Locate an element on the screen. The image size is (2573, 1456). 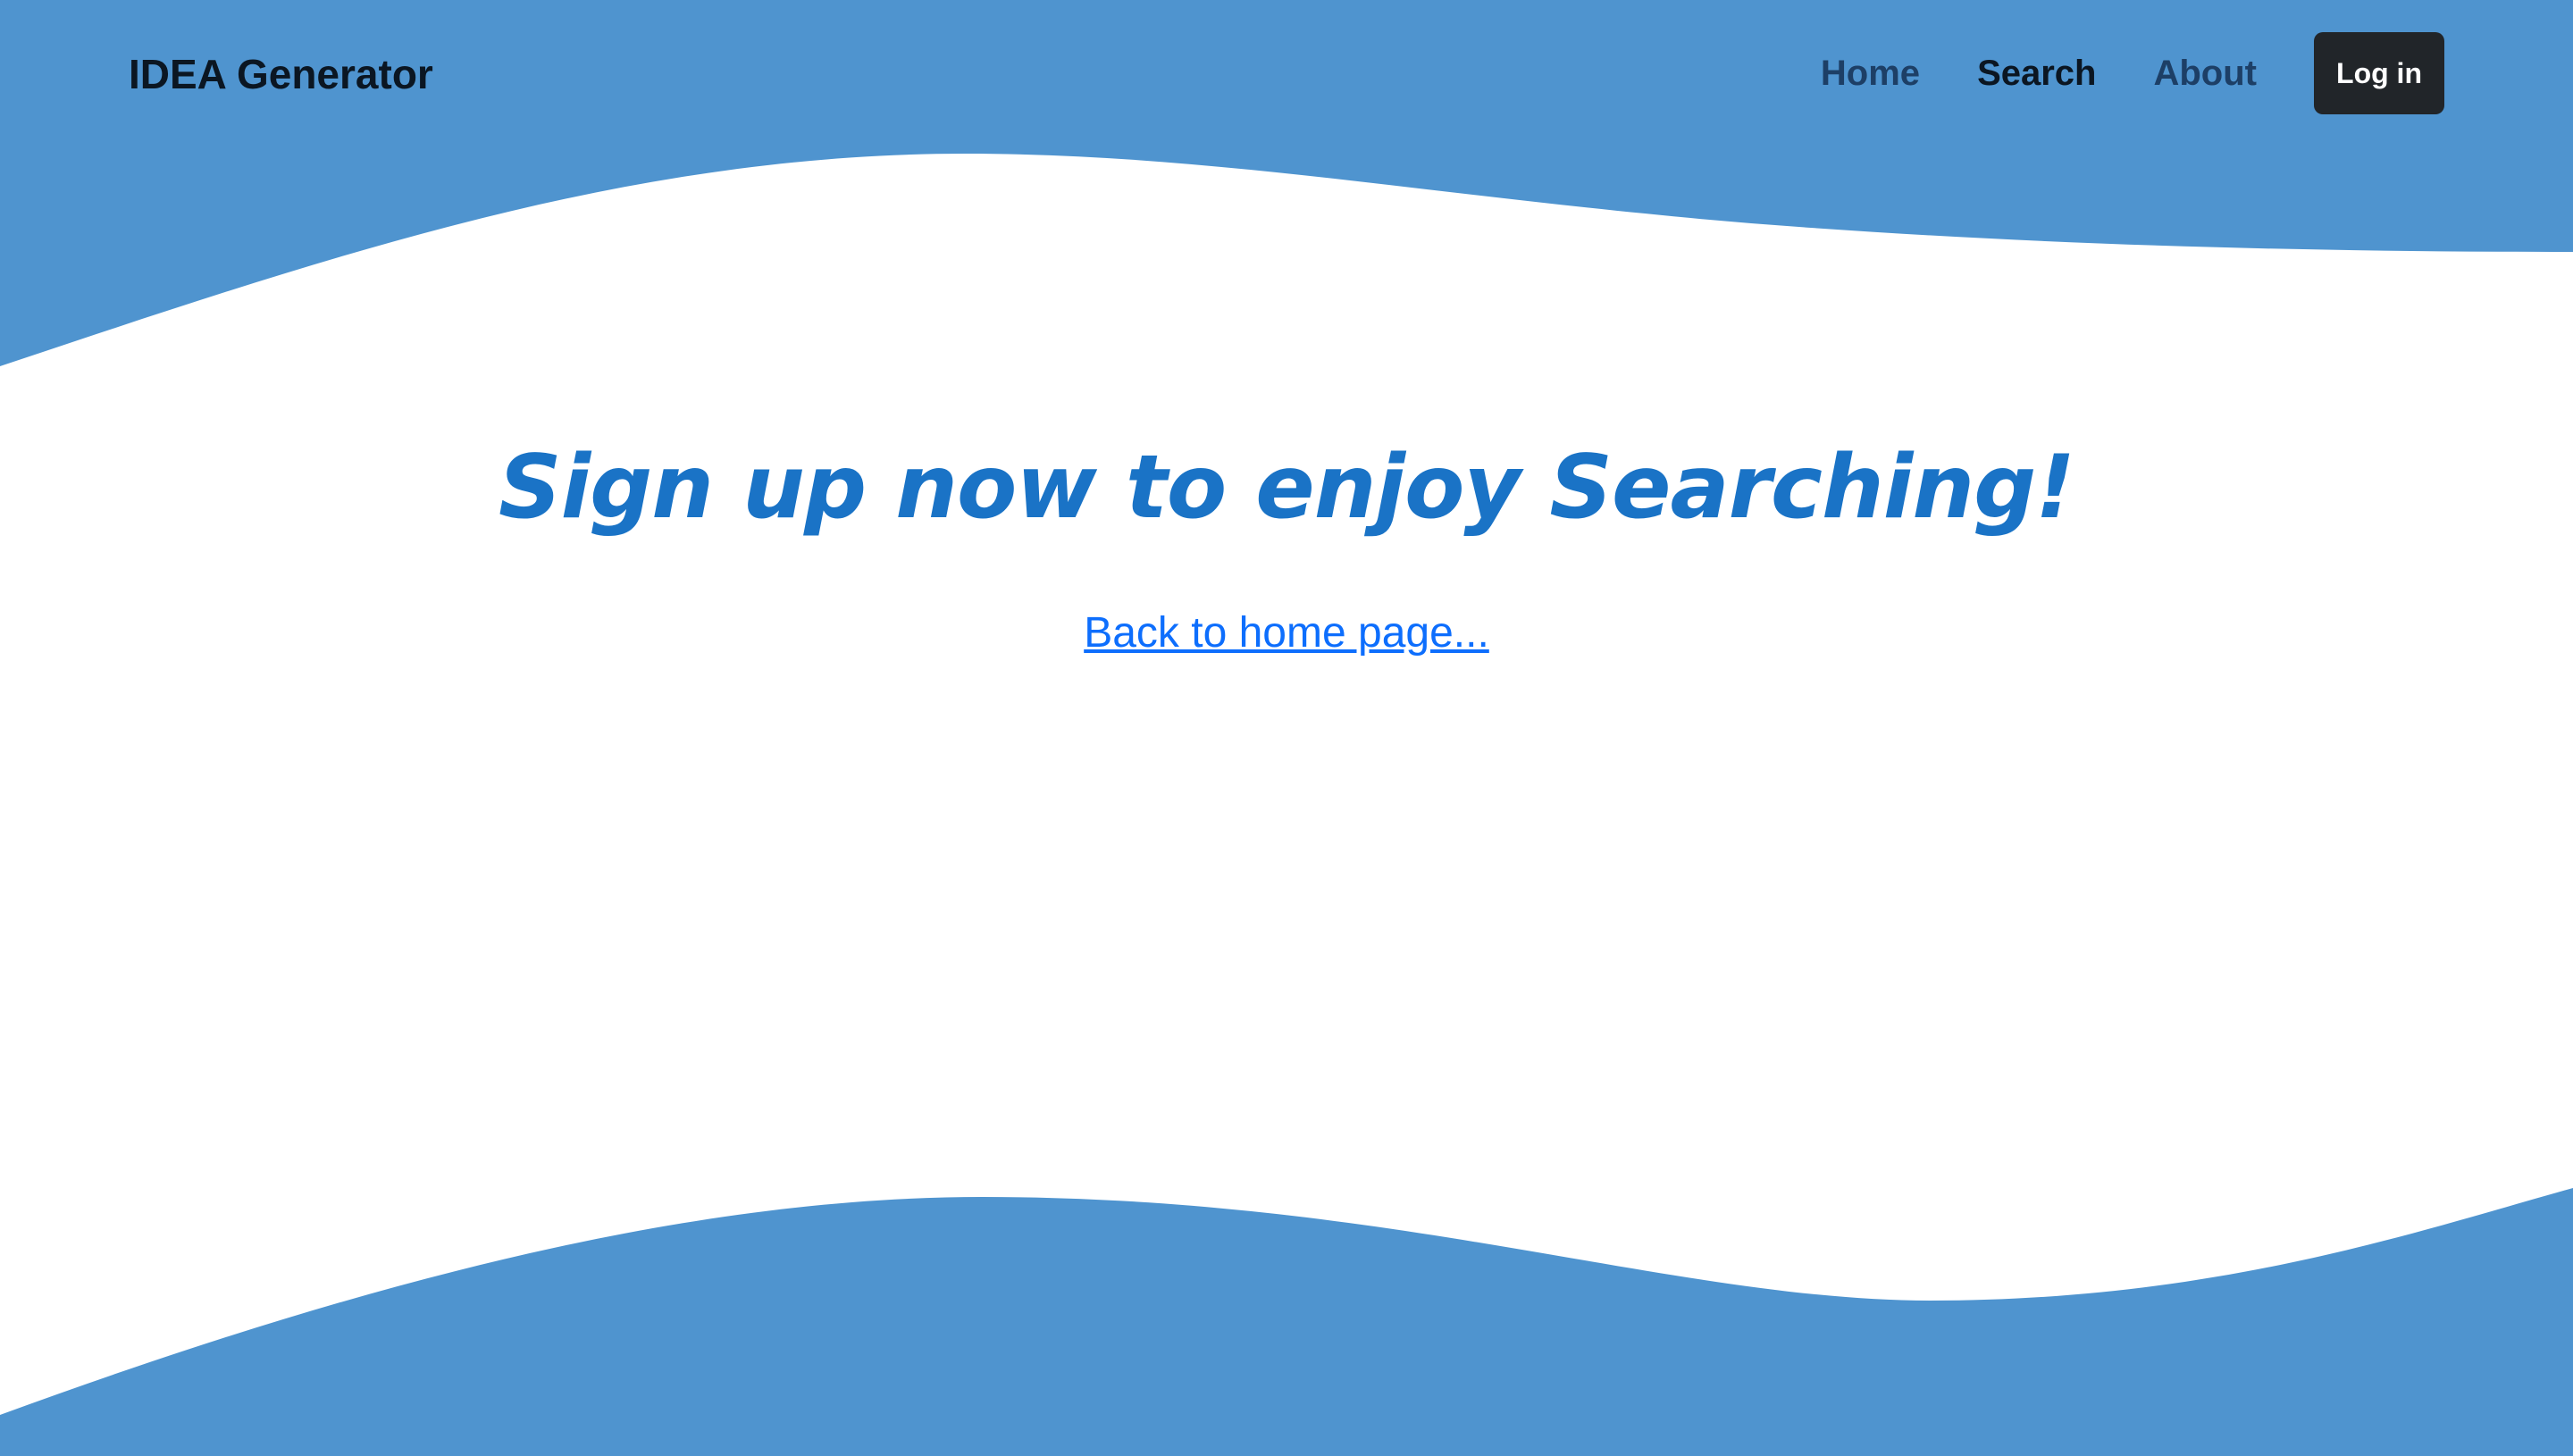
nav-links: Home Search About Log in is located at coordinates (2132, 73).